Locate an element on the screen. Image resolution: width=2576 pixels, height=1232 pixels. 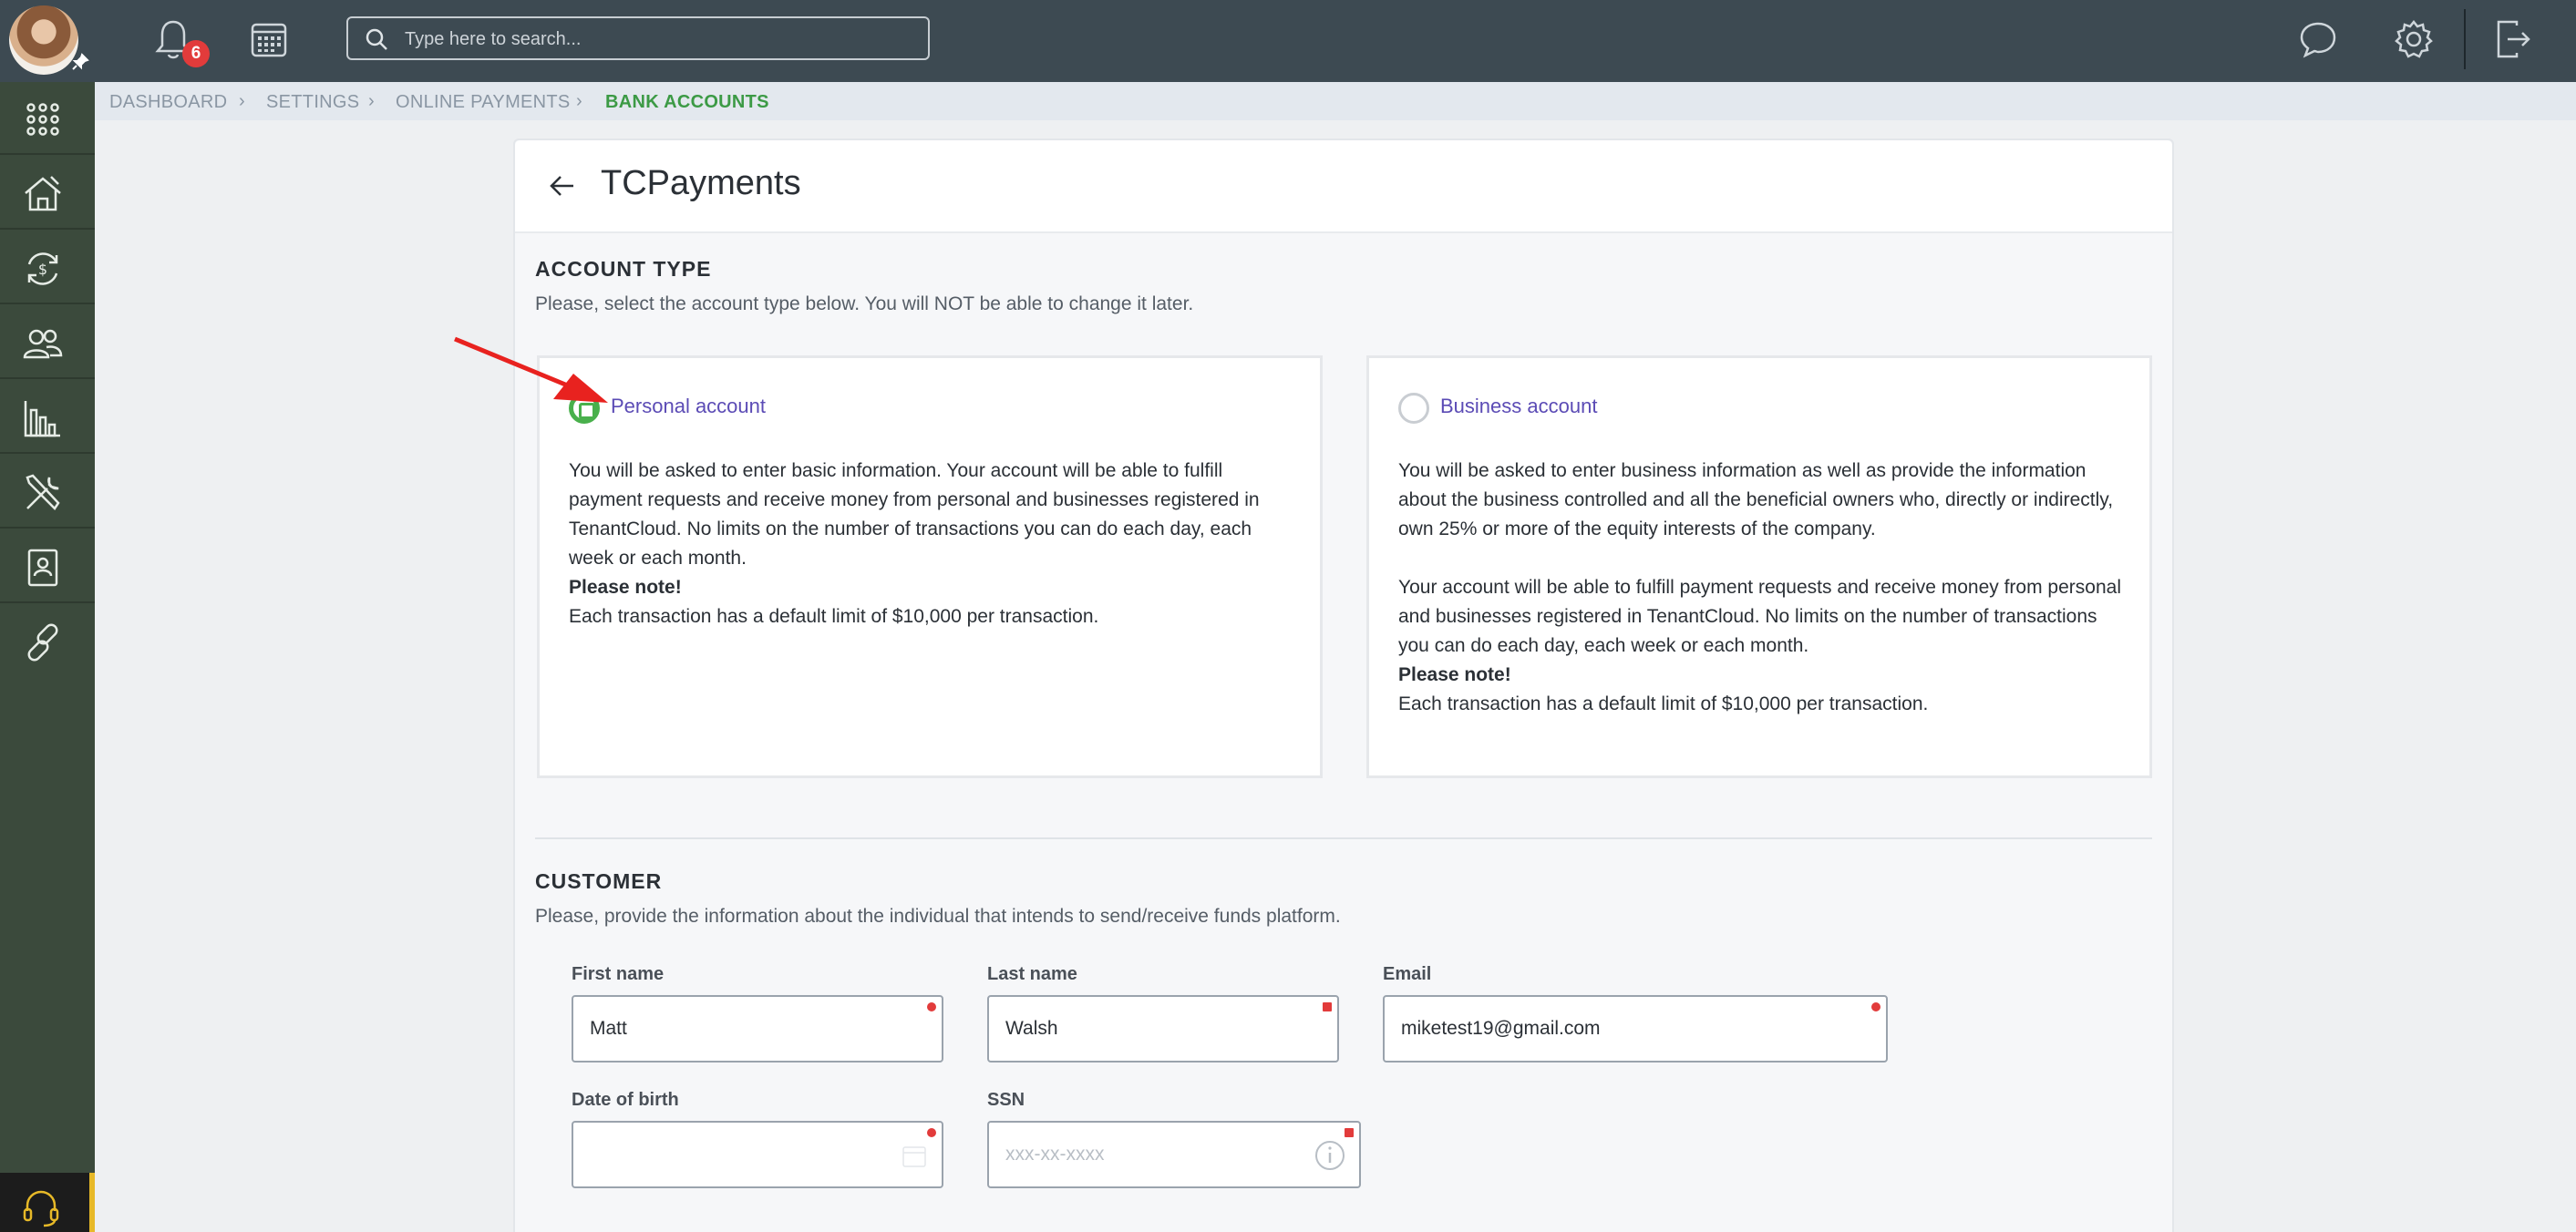
page-title: TCPayments is located at coordinates (701, 183).